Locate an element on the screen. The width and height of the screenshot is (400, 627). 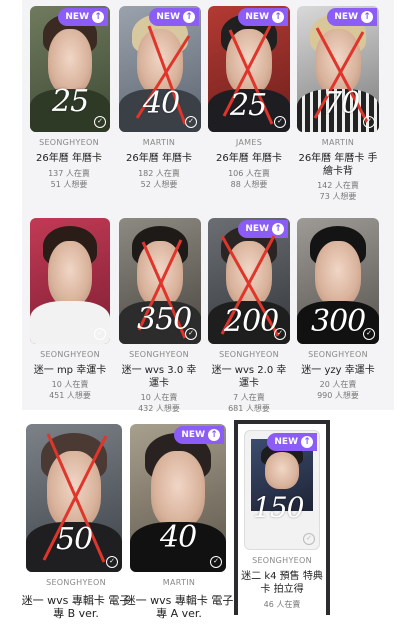
wanted-count: 73 人想要 is located at coordinates (338, 196).